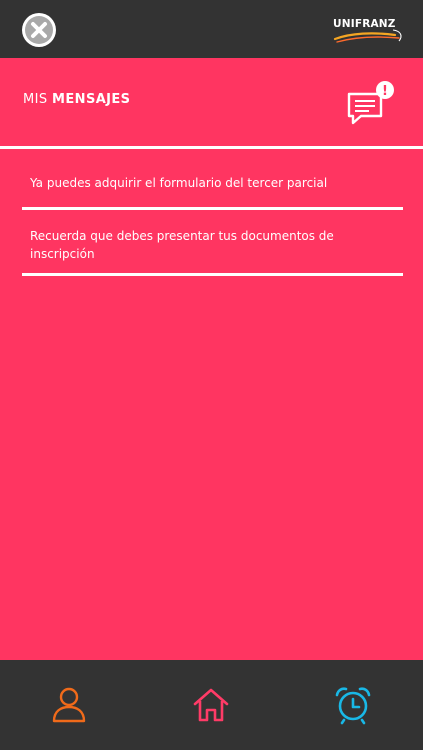 Image resolution: width=423 pixels, height=750 pixels. I want to click on page-title: MIS MENSAJES, so click(76, 99).